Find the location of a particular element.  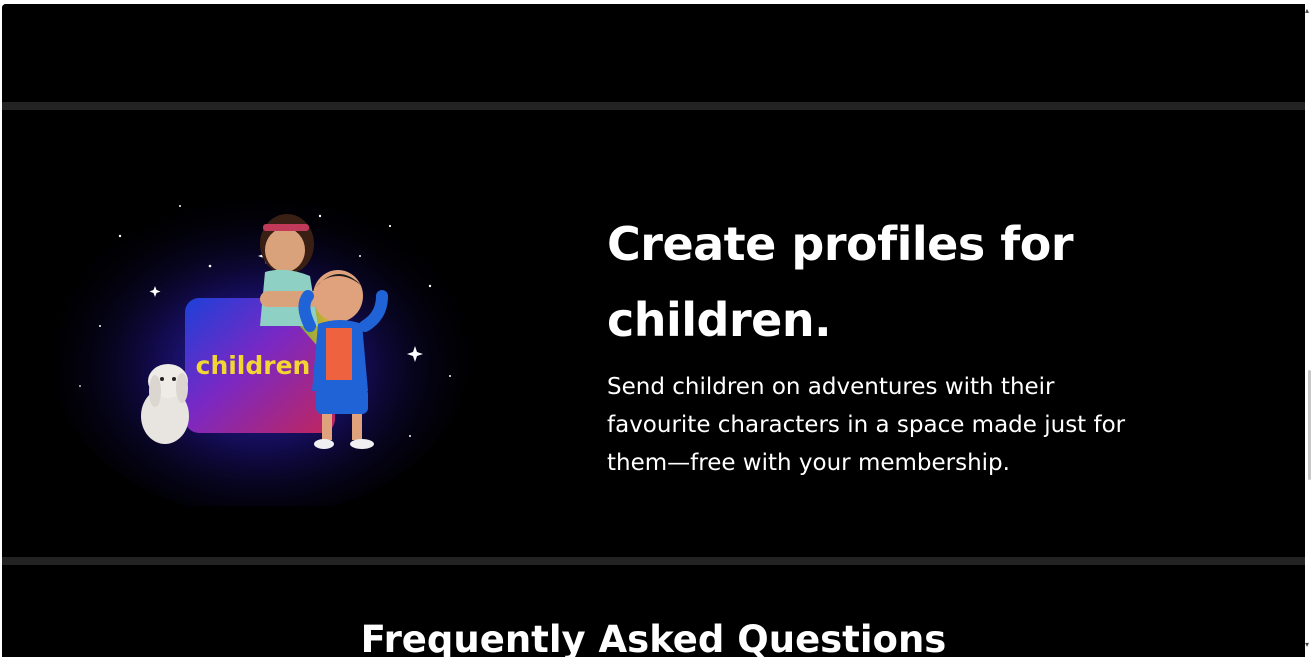

faq-heading: Frequently Asked Questions is located at coordinates (653, 637).